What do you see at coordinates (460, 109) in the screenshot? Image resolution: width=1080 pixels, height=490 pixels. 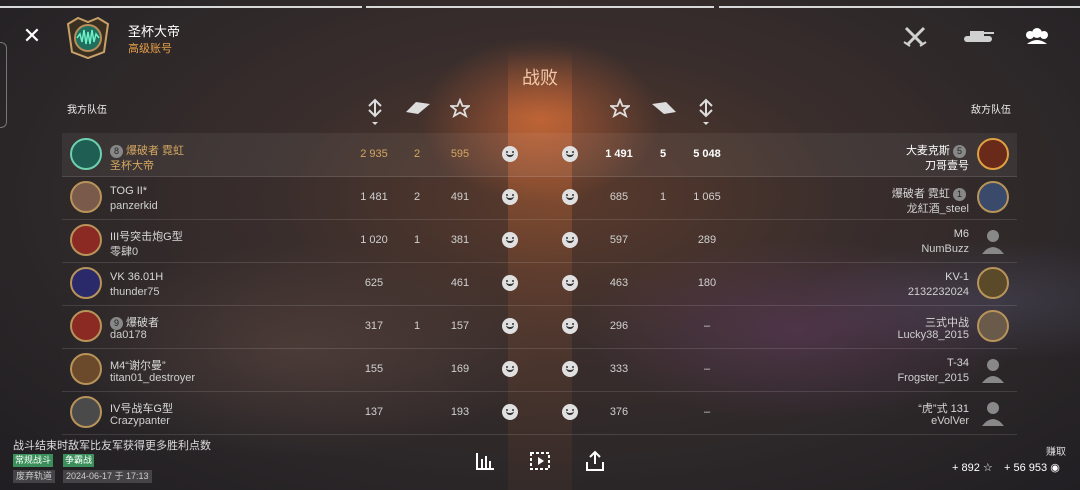 I see `experience-icon` at bounding box center [460, 109].